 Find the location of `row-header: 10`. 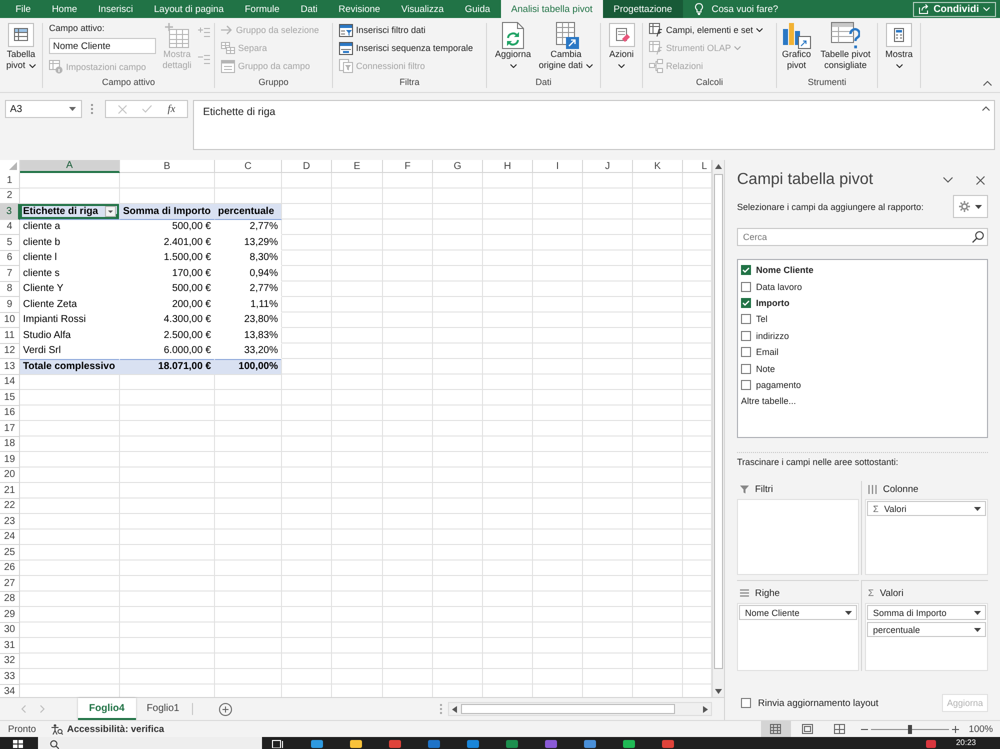

row-header: 10 is located at coordinates (10, 320).